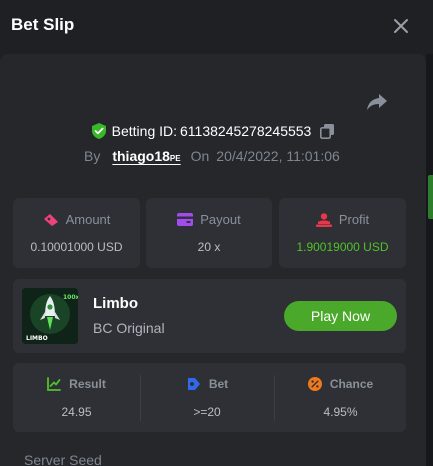 Image resolution: width=433 pixels, height=466 pixels. What do you see at coordinates (429, 260) in the screenshot?
I see `modal-edge` at bounding box center [429, 260].